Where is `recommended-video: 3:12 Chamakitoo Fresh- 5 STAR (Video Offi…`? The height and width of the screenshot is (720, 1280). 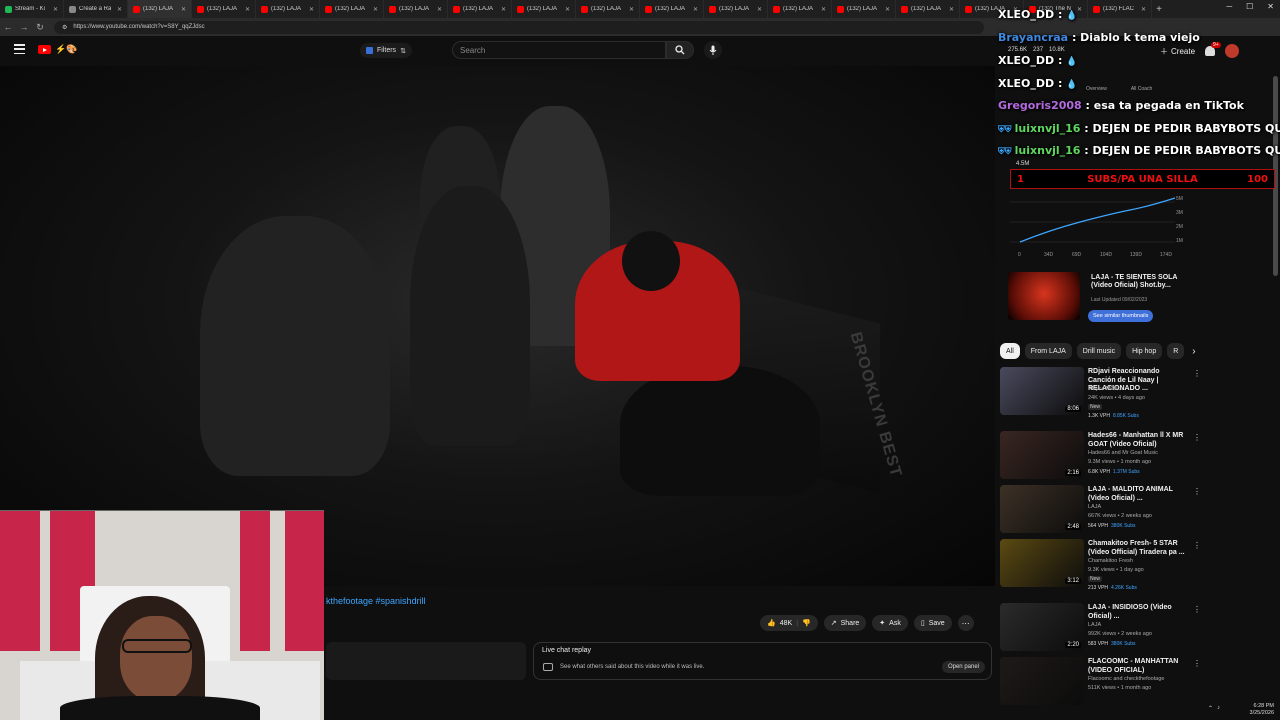
recommended-video: 3:12 Chamakitoo Fresh- 5 STAR (Video Offi… is located at coordinates (1100, 567).